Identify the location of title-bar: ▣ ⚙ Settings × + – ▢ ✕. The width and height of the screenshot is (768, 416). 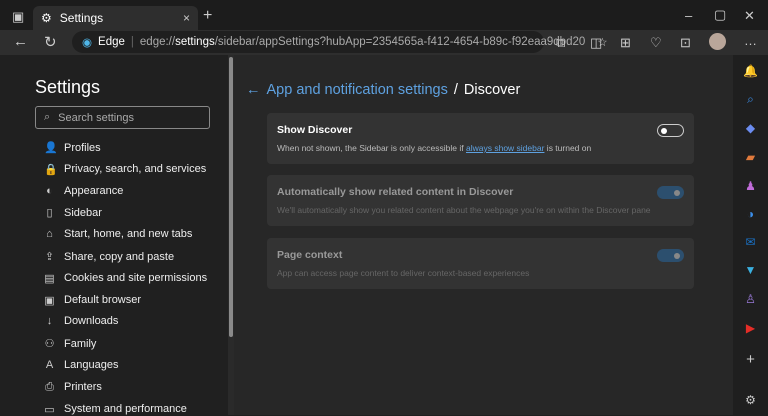
(384, 16).